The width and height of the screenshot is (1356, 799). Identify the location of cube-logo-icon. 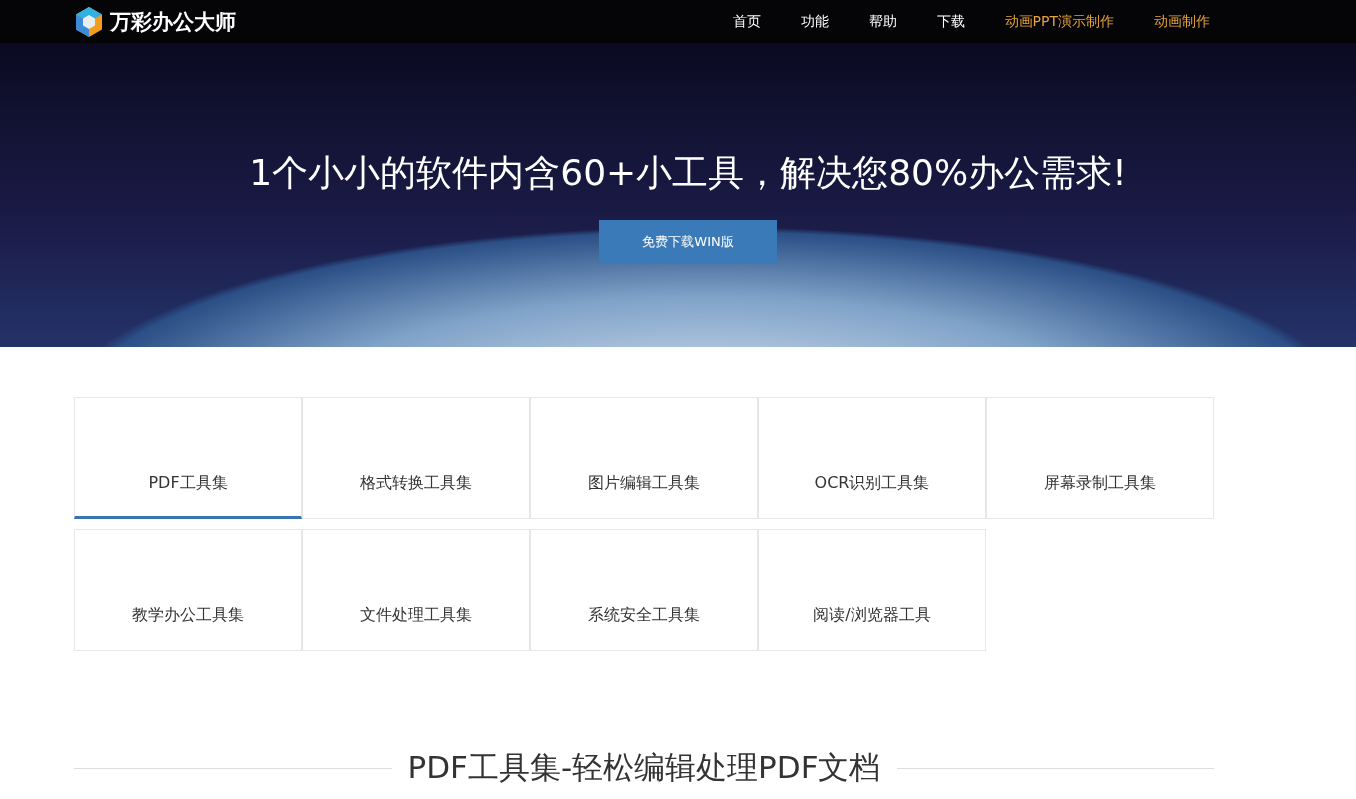
(89, 21).